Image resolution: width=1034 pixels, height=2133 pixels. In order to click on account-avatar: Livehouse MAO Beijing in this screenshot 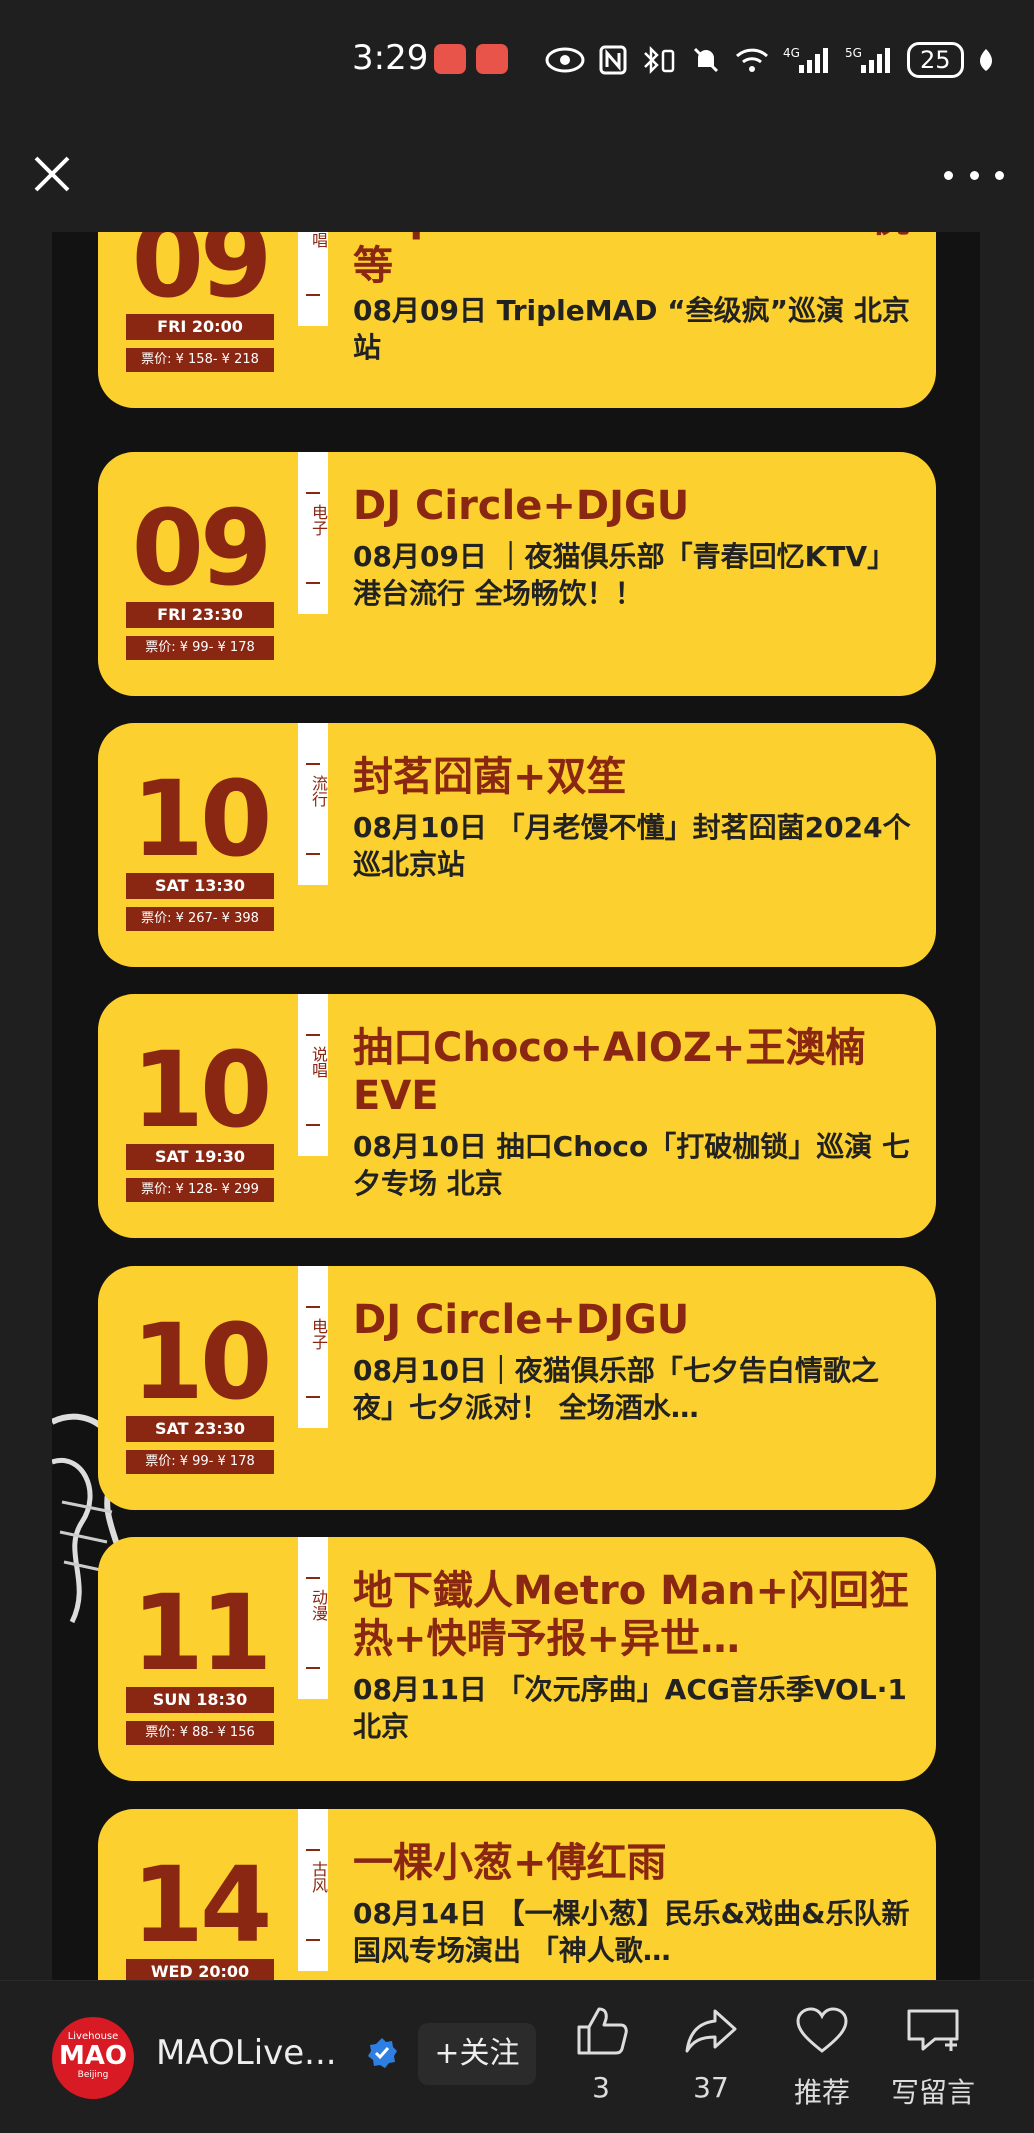, I will do `click(93, 2058)`.